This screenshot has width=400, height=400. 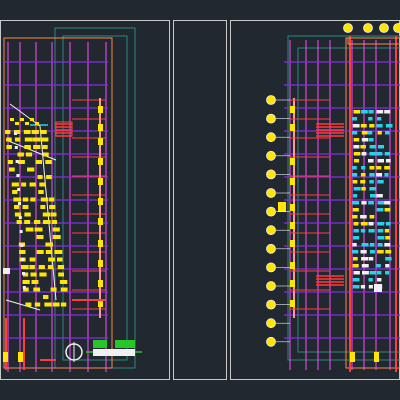 I want to click on scale-bar-segment, so click(x=100, y=344).